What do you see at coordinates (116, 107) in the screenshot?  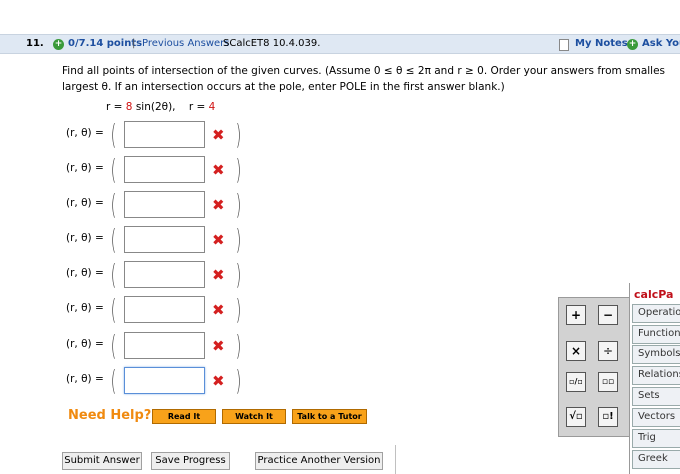 I see `curve1-prefix: r =` at bounding box center [116, 107].